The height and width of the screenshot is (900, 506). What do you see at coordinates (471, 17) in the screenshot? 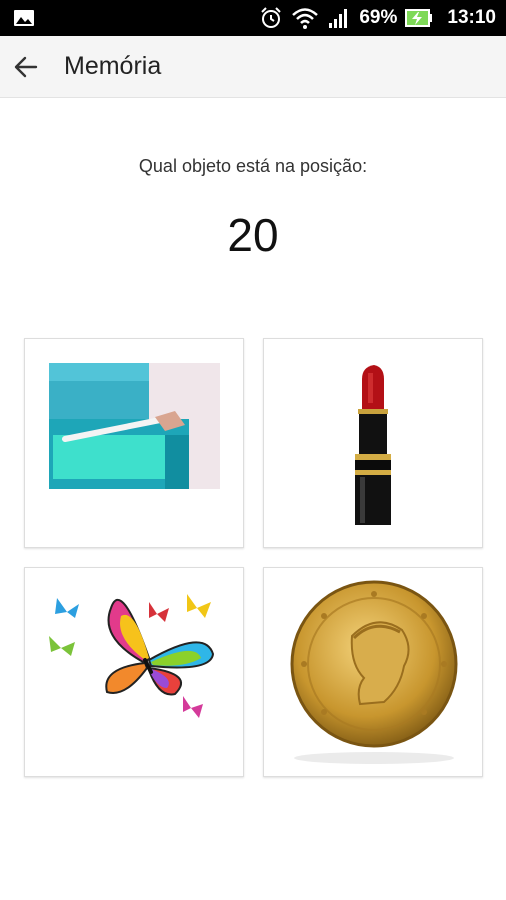
I see `clock: 13:10` at bounding box center [471, 17].